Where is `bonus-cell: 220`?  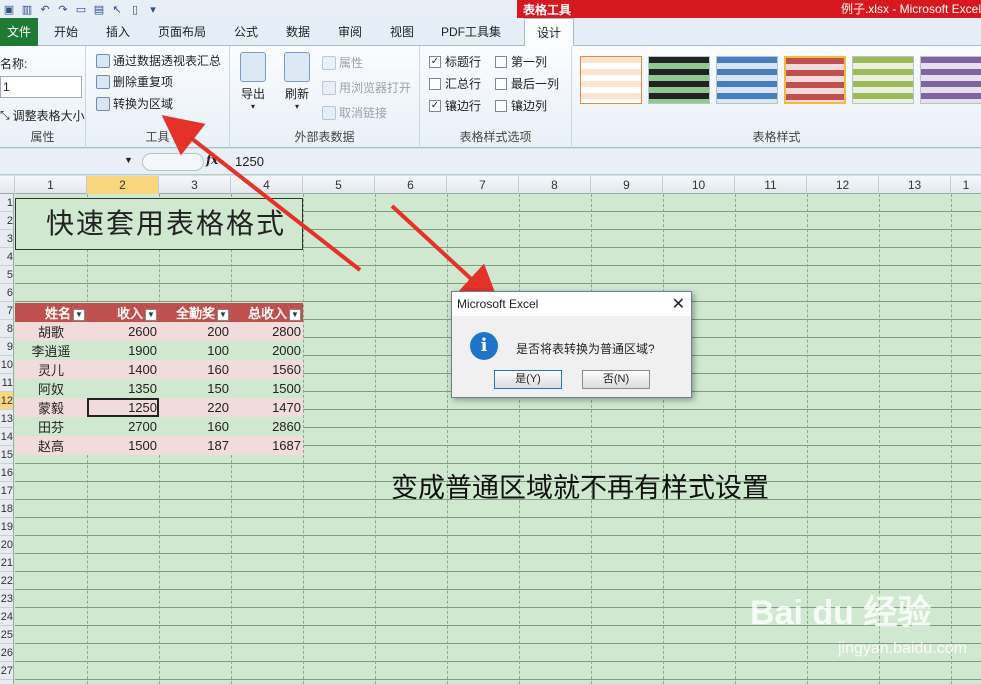
bonus-cell: 220 is located at coordinates (195, 407).